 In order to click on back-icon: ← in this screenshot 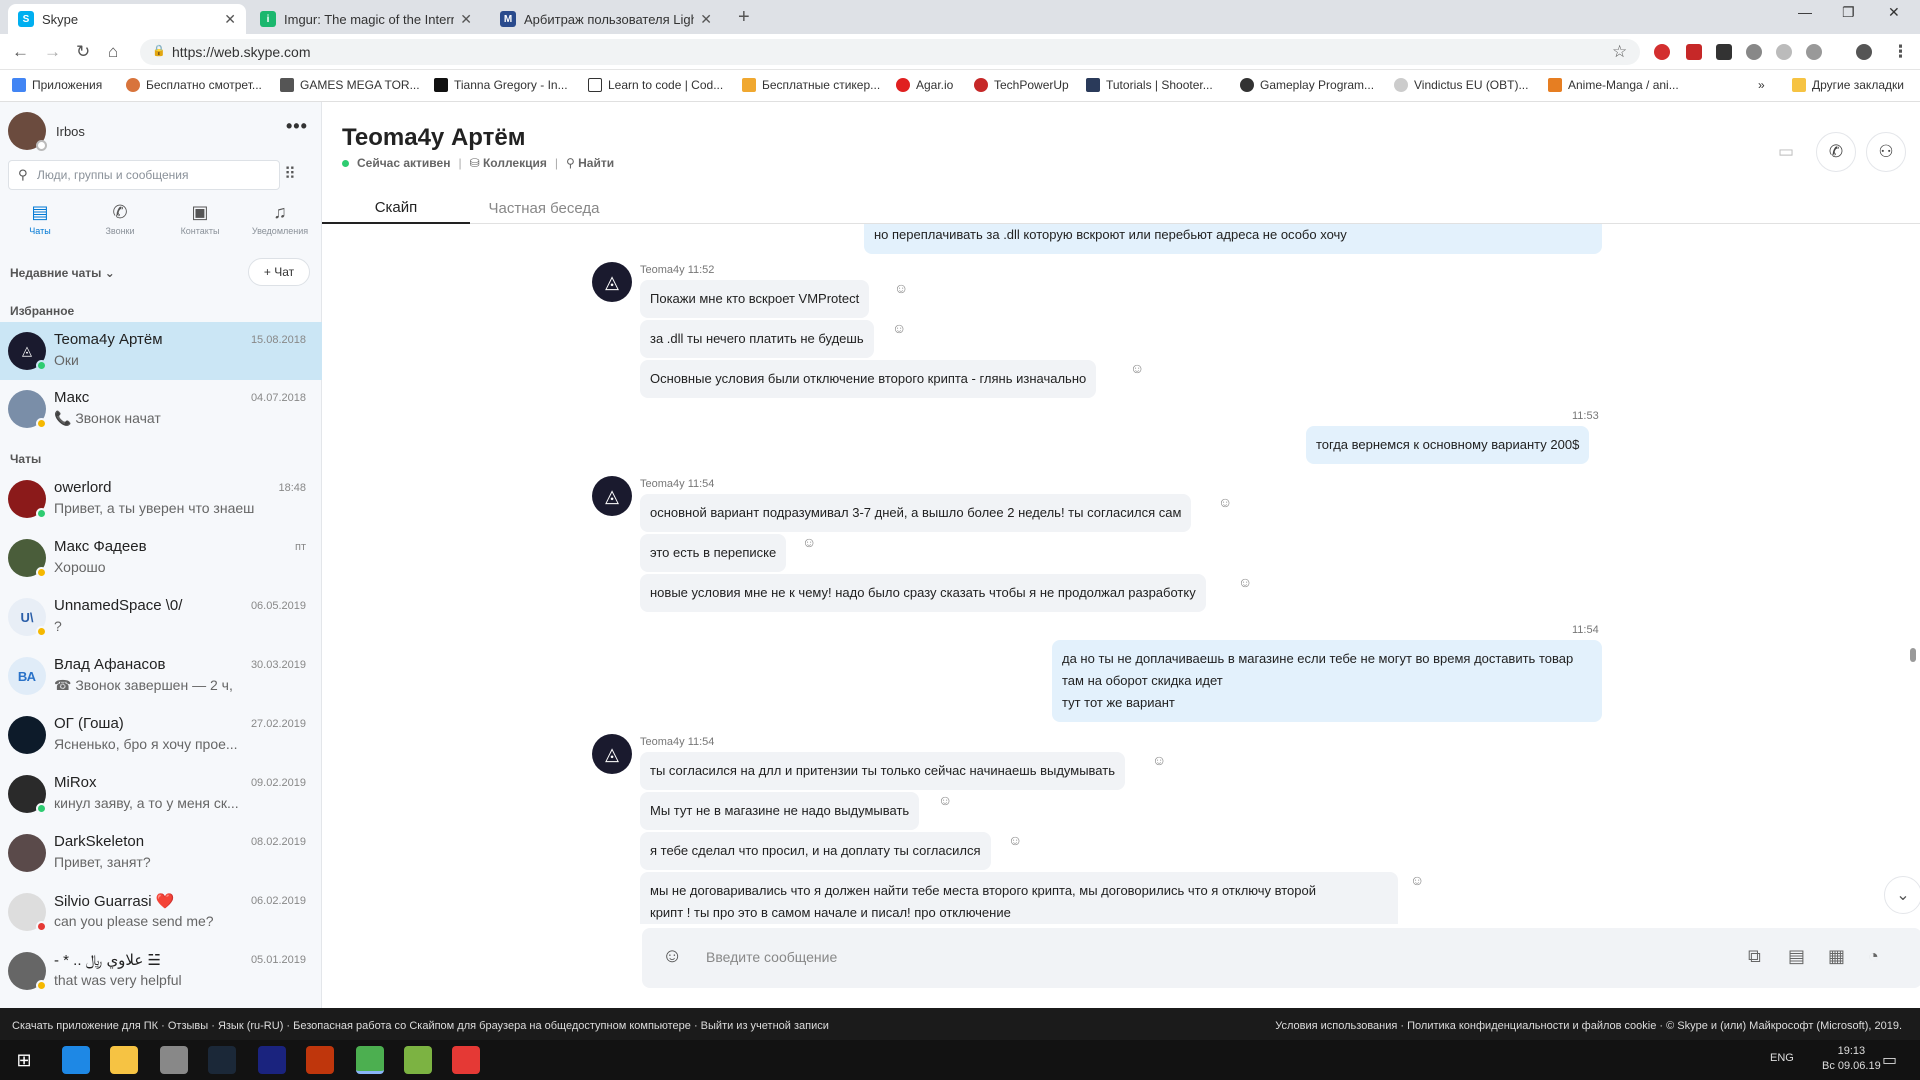, I will do `click(20, 52)`.